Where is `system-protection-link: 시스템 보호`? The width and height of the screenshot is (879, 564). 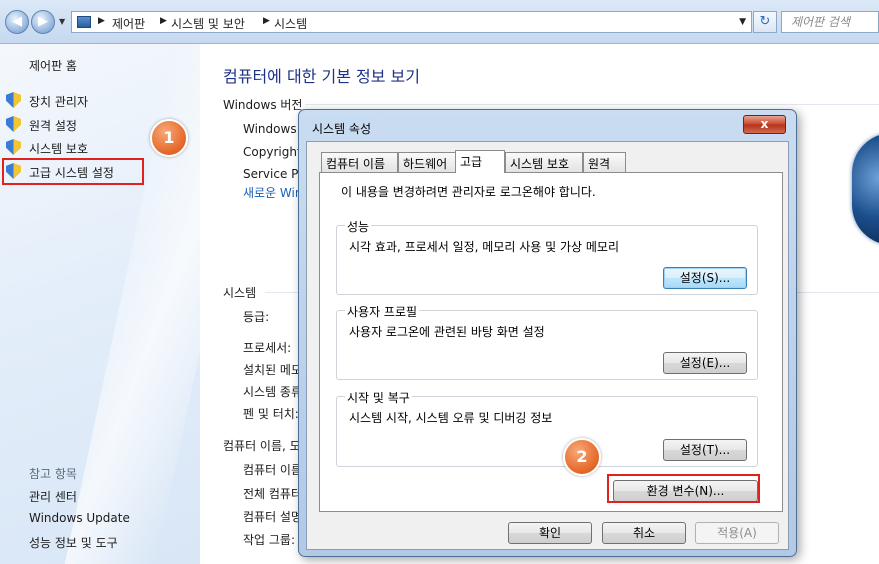 system-protection-link: 시스템 보호 is located at coordinates (58, 148).